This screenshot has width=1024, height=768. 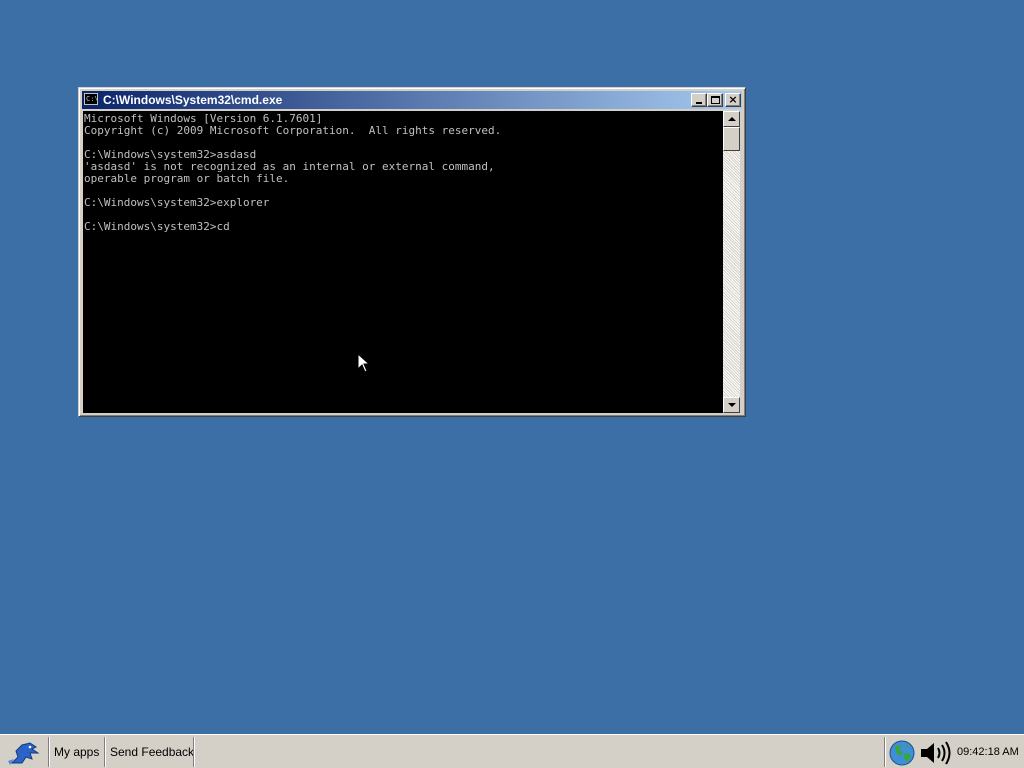 I want to click on bird-logo-icon, so click(x=24, y=752).